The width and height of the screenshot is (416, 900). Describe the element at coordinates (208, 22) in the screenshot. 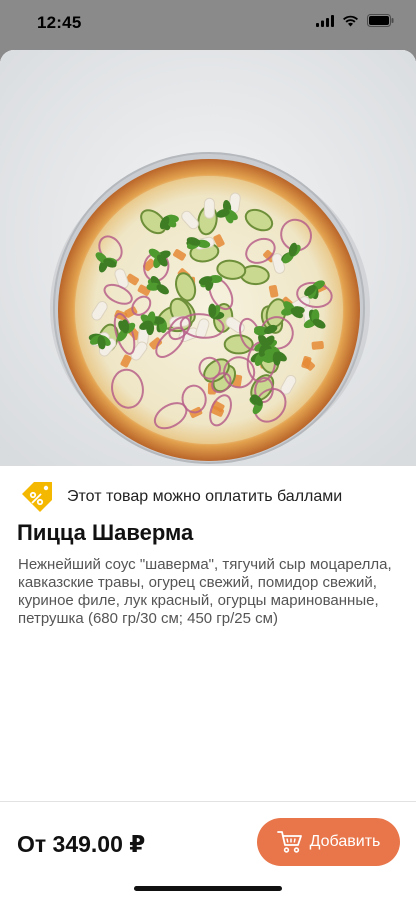

I see `status-bar: 12:45` at that location.